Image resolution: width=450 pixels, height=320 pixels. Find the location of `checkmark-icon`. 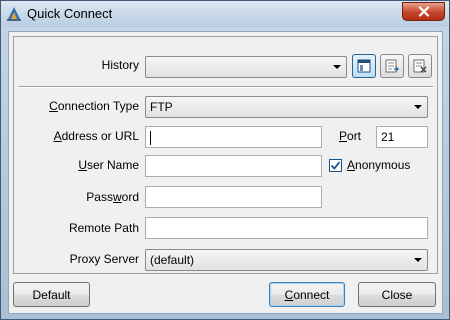

checkmark-icon is located at coordinates (335, 165).